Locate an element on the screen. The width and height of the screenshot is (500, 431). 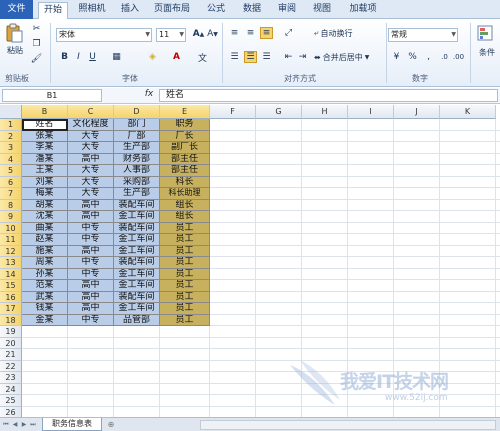
paste-icon is located at coordinates (14, 33).